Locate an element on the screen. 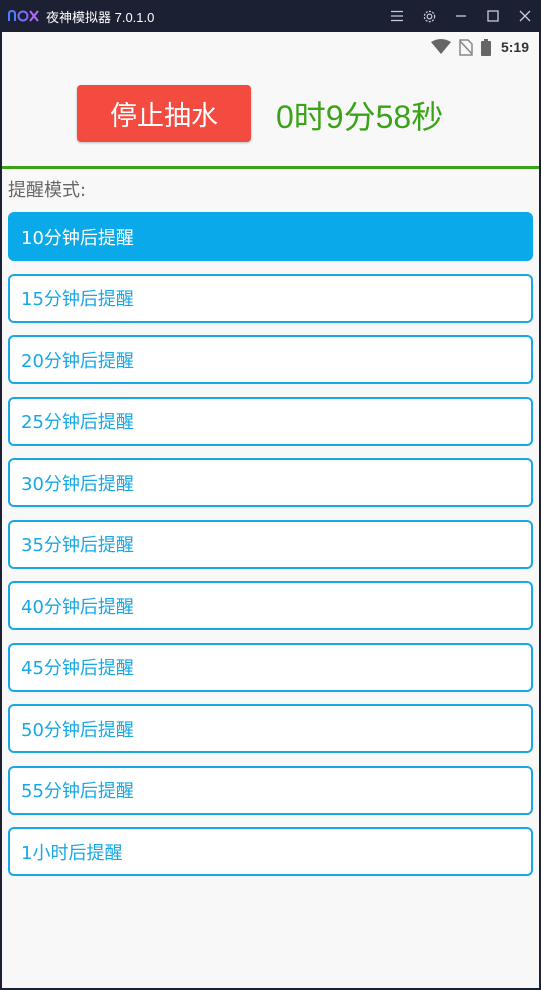  reminder-option-55min: 55分钟后提醒 is located at coordinates (270, 790).